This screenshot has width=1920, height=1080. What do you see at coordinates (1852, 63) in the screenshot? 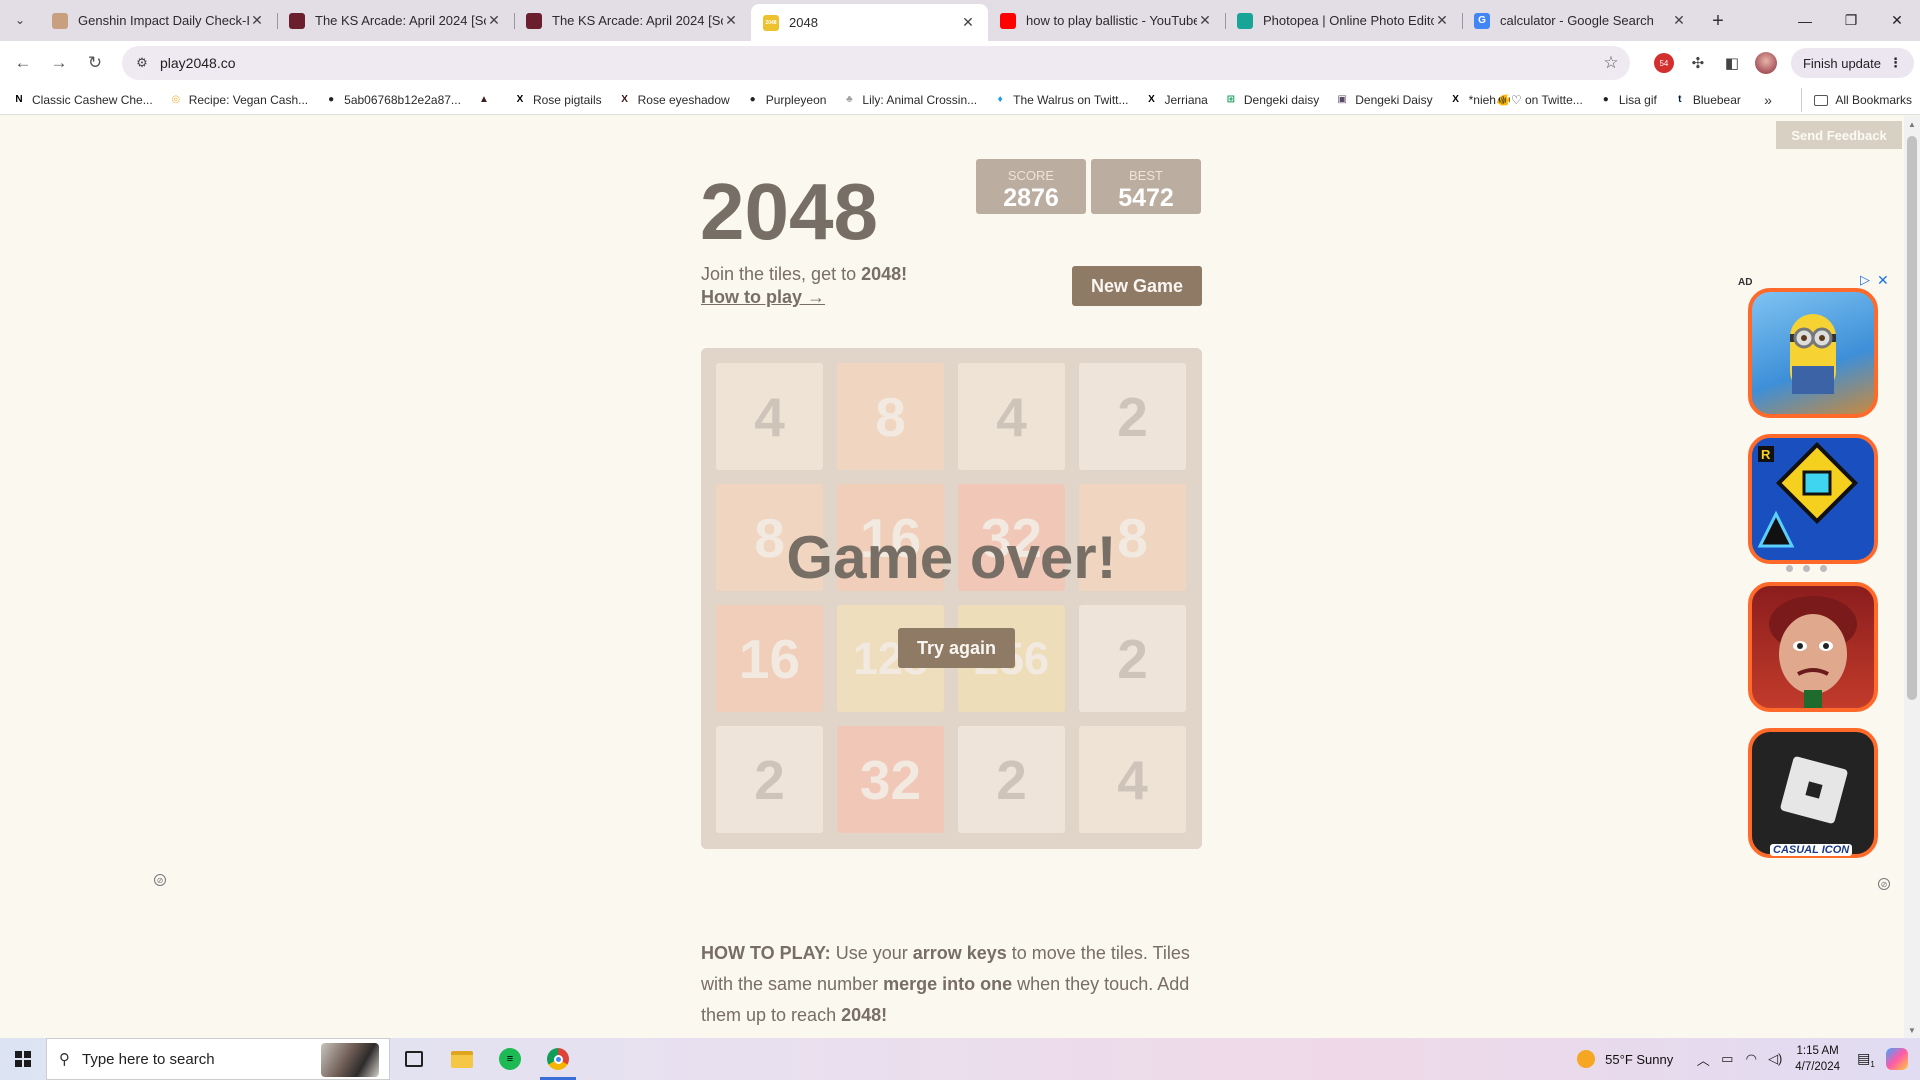
I see `finish-update-button: Finish update ⋮` at bounding box center [1852, 63].